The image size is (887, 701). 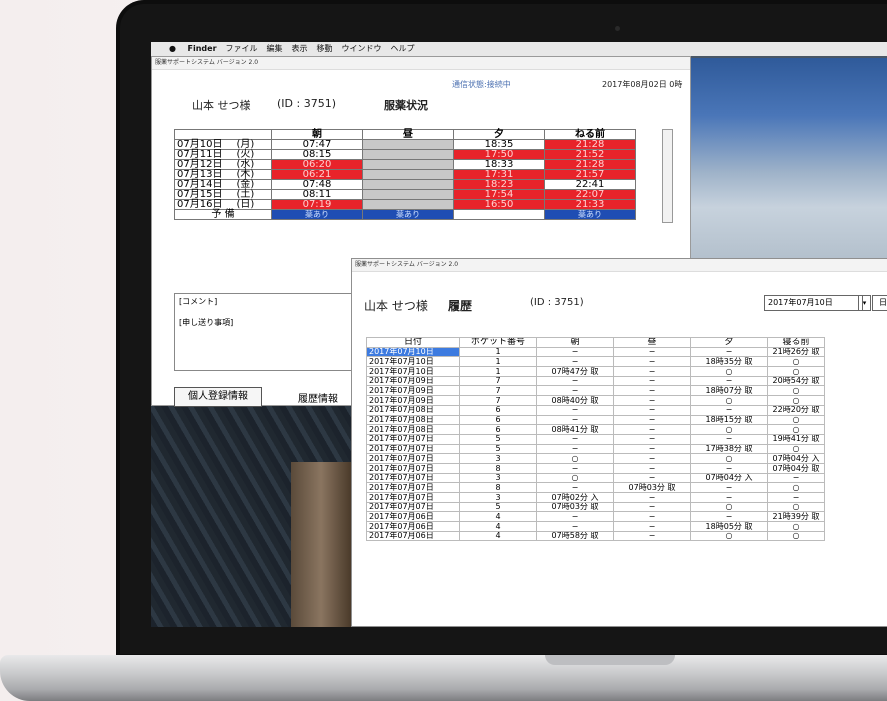 I want to click on time-cell, so click(x=408, y=204).